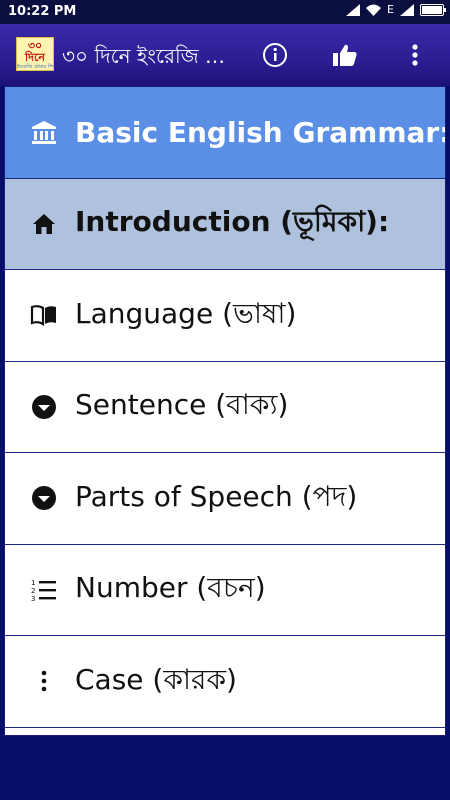  Describe the element at coordinates (275, 55) in the screenshot. I see `info-icon` at that location.